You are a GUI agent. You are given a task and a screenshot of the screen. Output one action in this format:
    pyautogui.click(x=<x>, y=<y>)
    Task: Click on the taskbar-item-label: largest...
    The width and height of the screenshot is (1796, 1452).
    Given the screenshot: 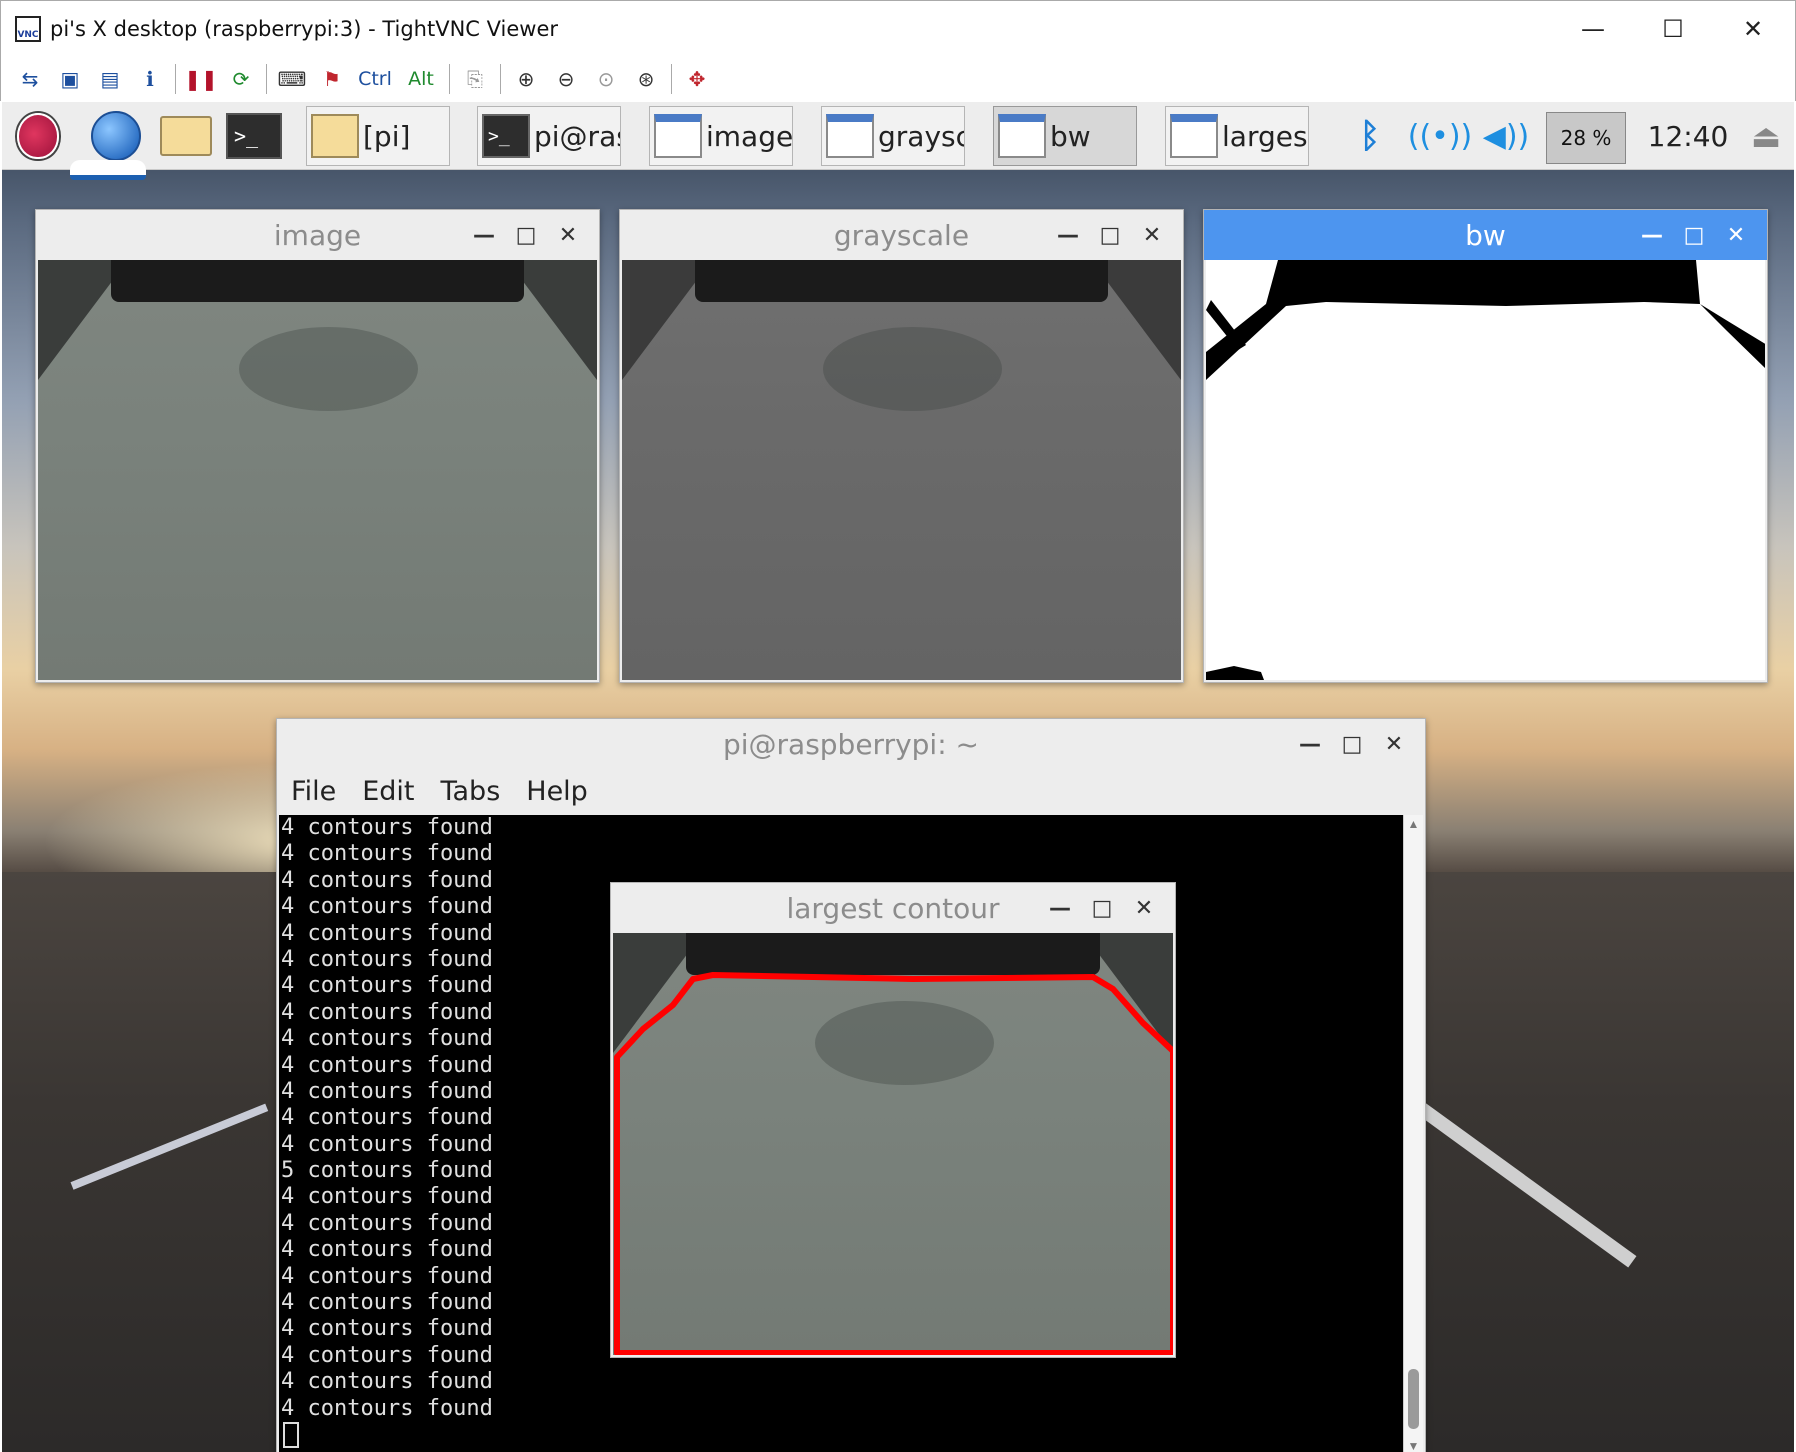 What is the action you would take?
    pyautogui.click(x=1265, y=136)
    